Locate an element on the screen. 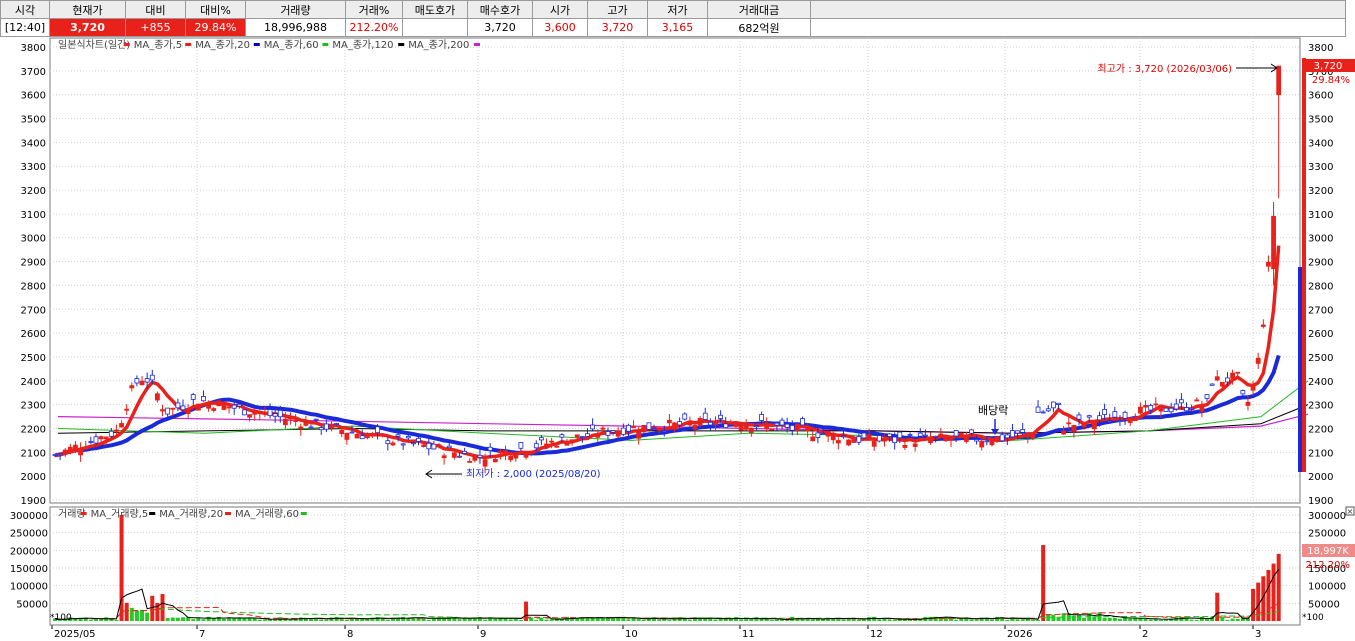 This screenshot has width=1355, height=641. high-annotation: 최고가 : 3,720 (2026/03/06) is located at coordinates (1164, 69).